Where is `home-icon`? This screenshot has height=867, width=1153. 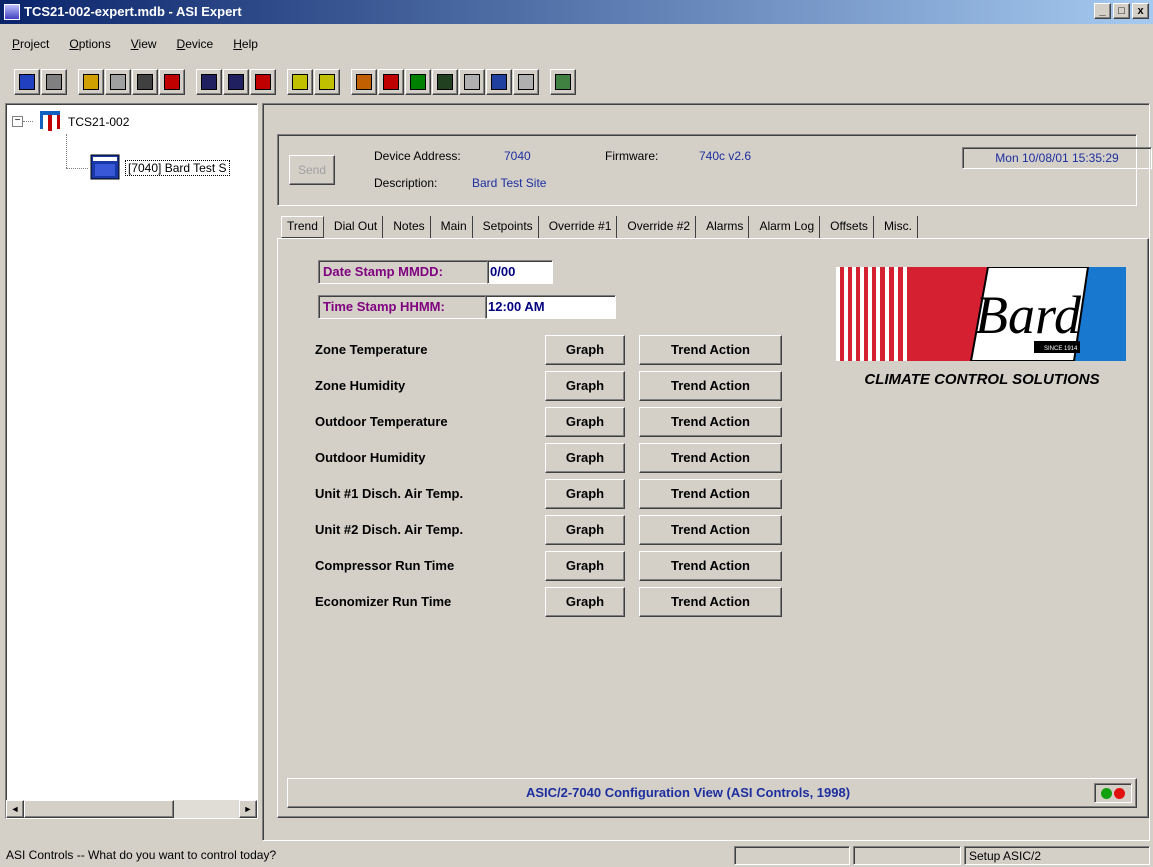 home-icon is located at coordinates (364, 82).